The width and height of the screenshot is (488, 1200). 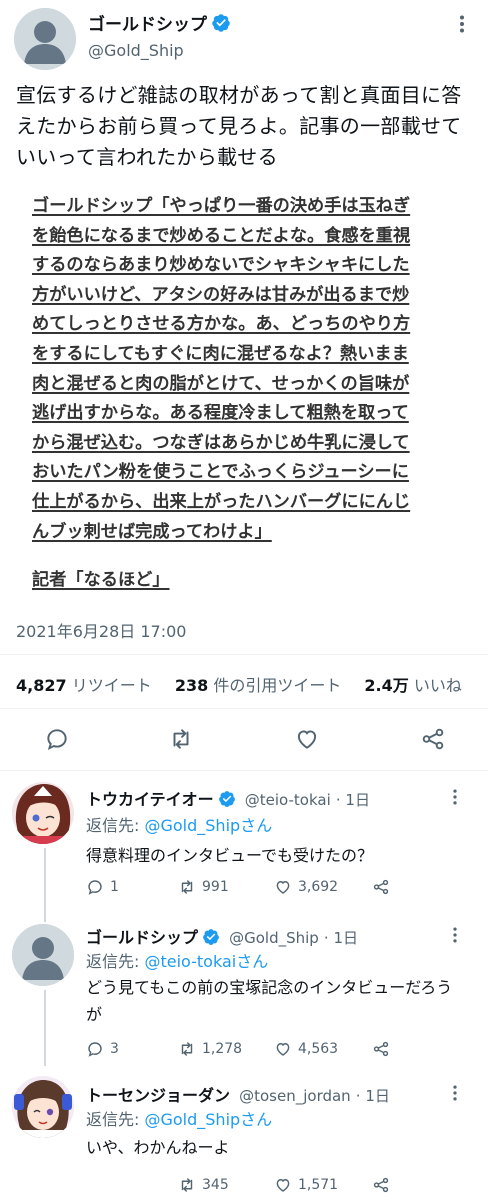 I want to click on like-button: 3,692, so click(x=306, y=887).